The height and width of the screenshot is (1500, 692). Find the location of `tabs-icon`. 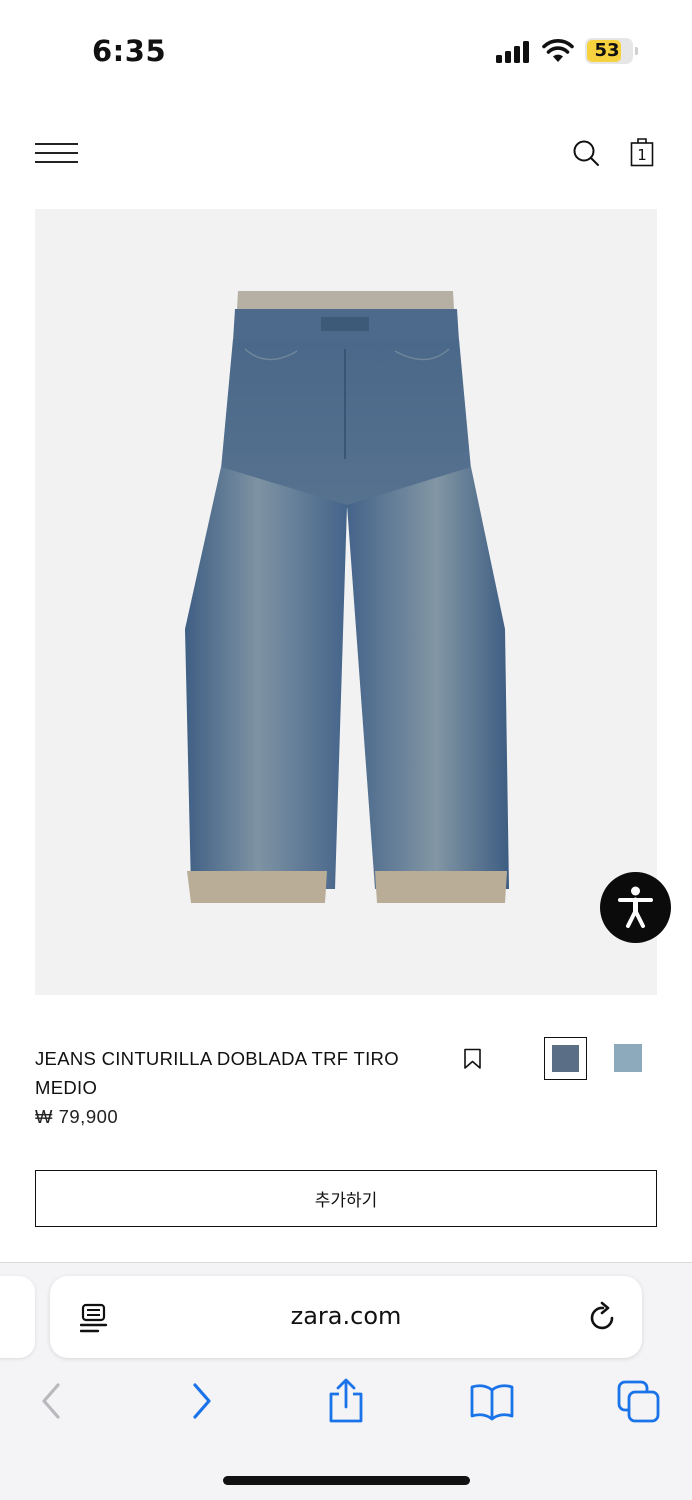

tabs-icon is located at coordinates (639, 1401).